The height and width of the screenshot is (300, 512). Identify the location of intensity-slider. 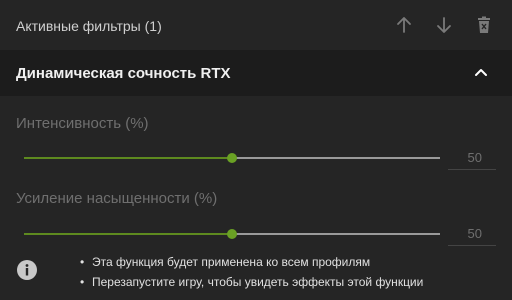
(232, 158).